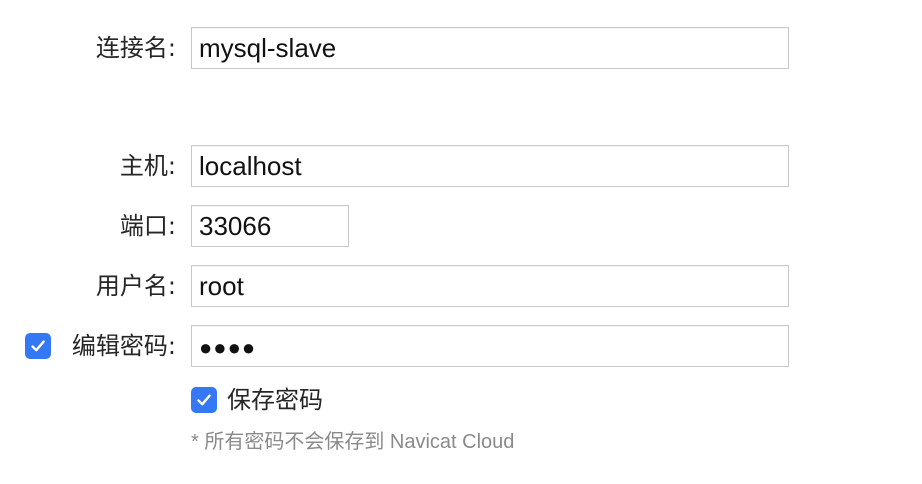 The image size is (922, 484). What do you see at coordinates (275, 400) in the screenshot?
I see `save-password-label: 保存密码` at bounding box center [275, 400].